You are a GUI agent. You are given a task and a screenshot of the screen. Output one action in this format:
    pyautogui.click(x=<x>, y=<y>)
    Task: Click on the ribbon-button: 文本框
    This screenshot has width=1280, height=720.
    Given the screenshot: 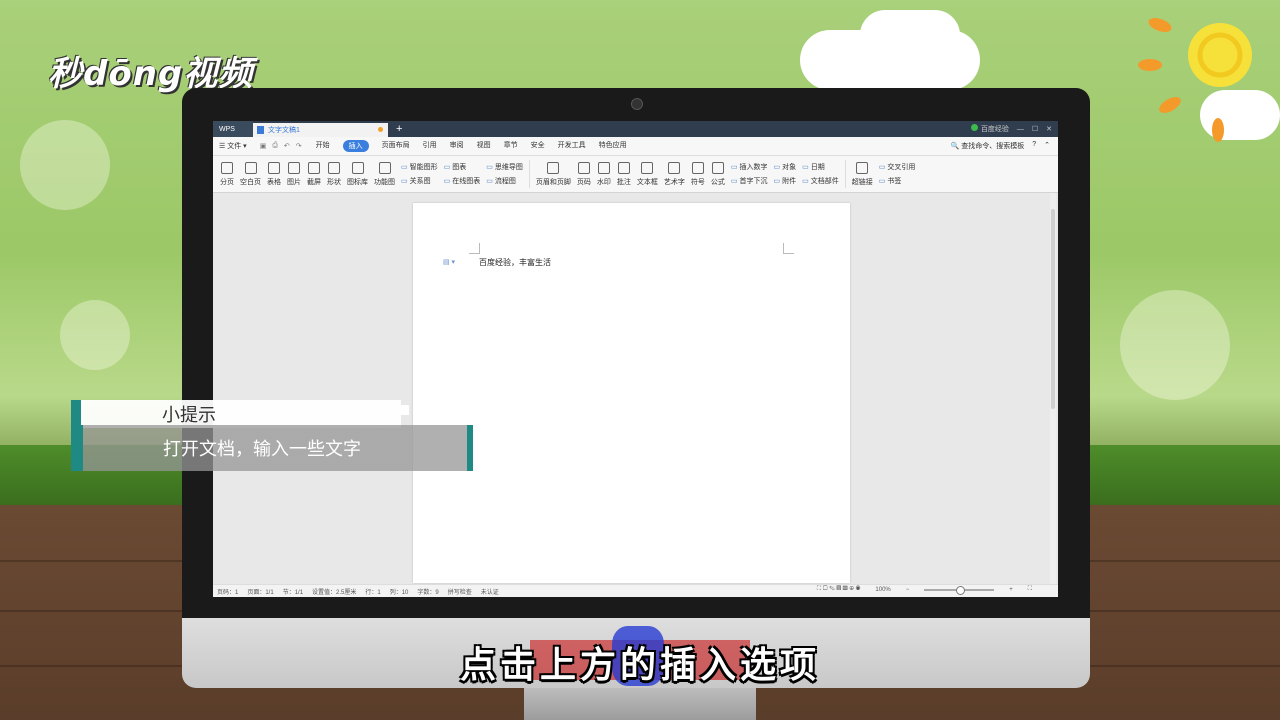 What is the action you would take?
    pyautogui.click(x=647, y=174)
    